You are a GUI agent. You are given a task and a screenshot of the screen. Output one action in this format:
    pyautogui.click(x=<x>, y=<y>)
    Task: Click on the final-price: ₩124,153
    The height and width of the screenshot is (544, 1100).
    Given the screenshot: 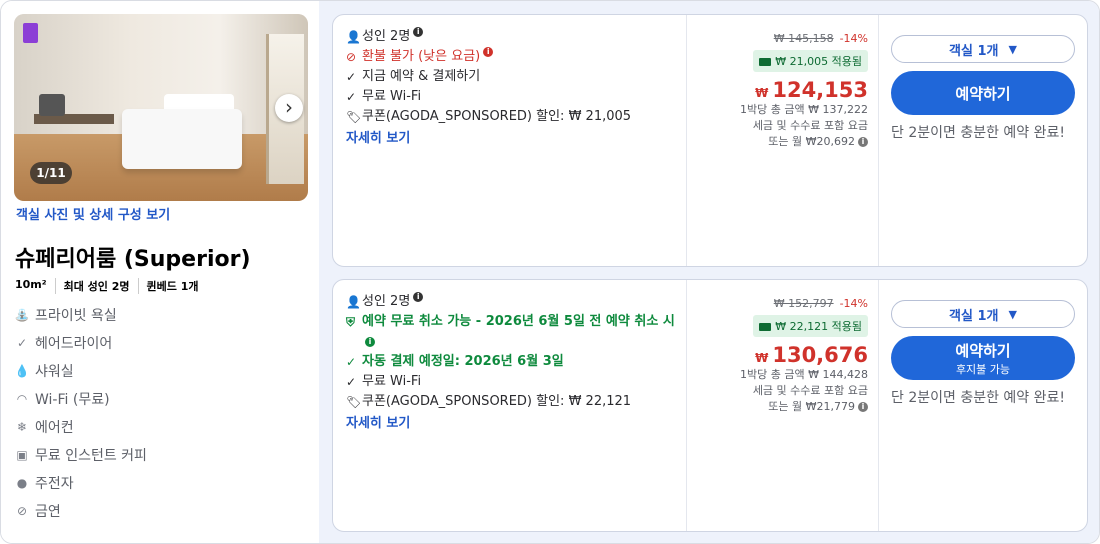 What is the action you would take?
    pyautogui.click(x=811, y=90)
    